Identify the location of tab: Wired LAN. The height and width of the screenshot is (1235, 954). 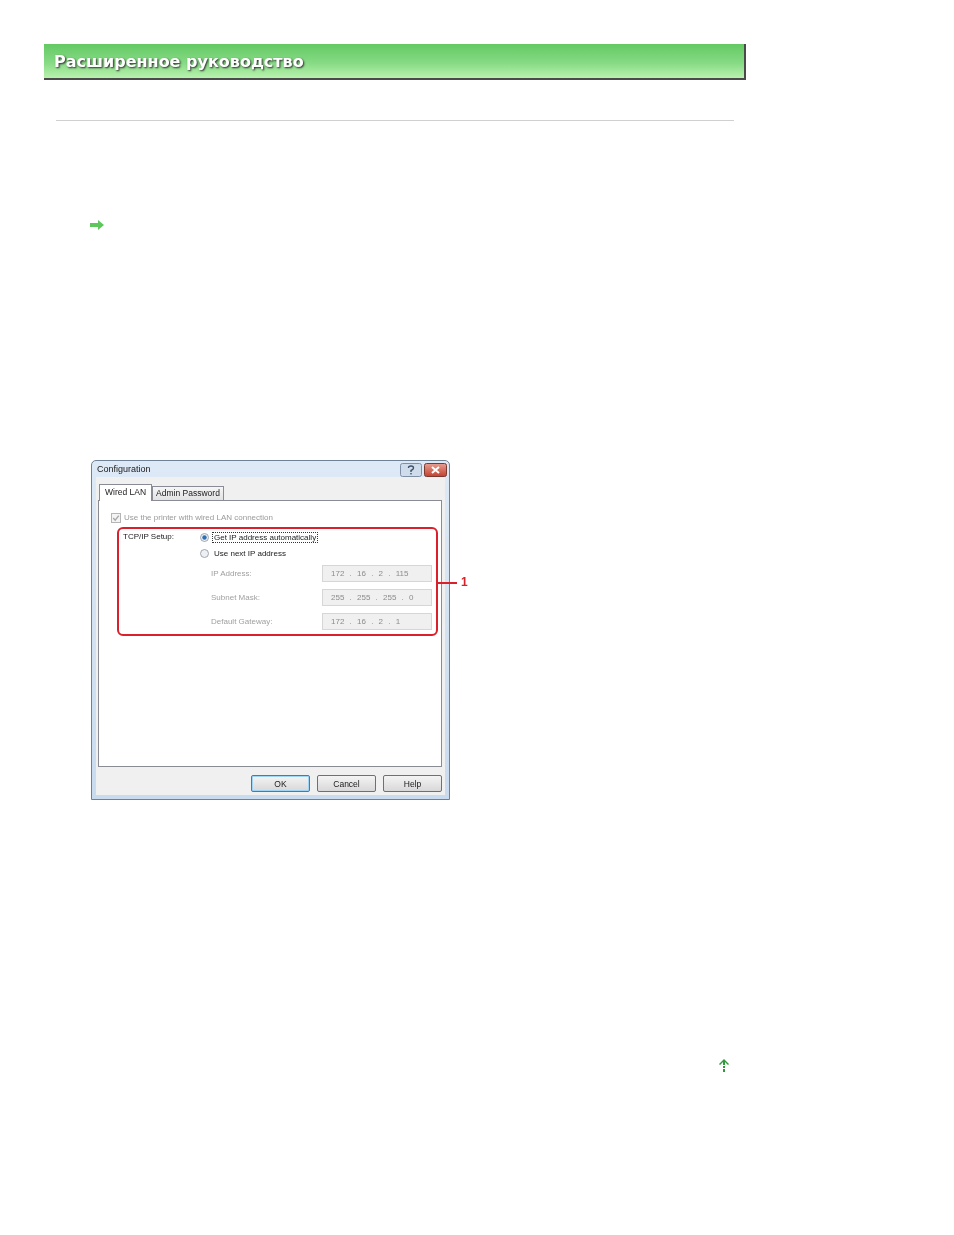
(126, 492).